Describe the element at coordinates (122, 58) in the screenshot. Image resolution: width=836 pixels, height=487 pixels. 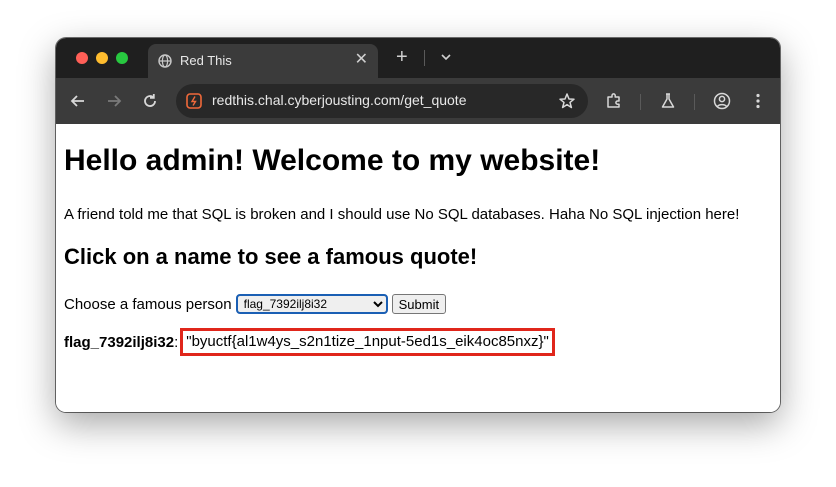
I see `zoom-window-button` at that location.